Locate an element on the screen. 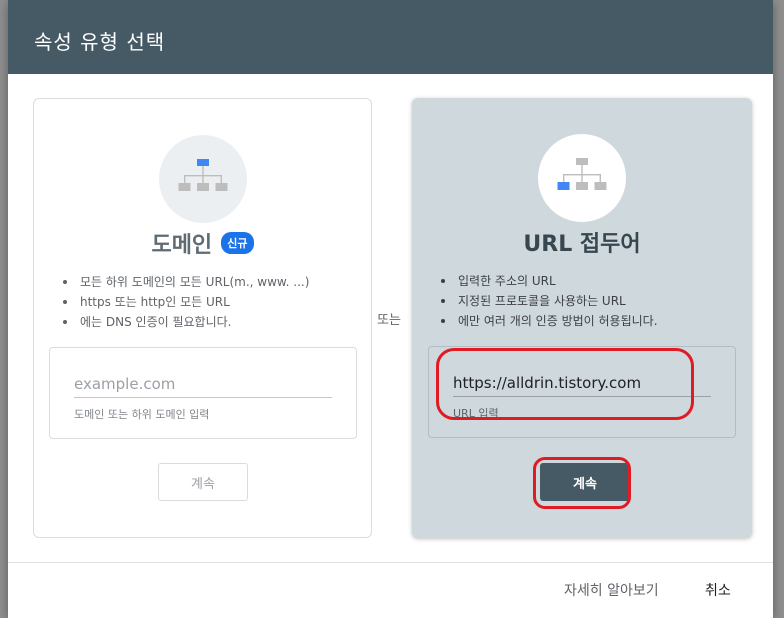 The height and width of the screenshot is (618, 784). domain-continue-button: 계속 is located at coordinates (203, 482).